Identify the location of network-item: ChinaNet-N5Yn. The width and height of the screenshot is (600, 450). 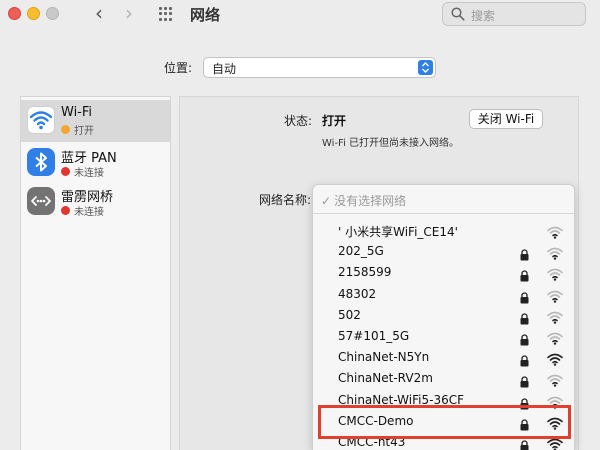
(443, 358).